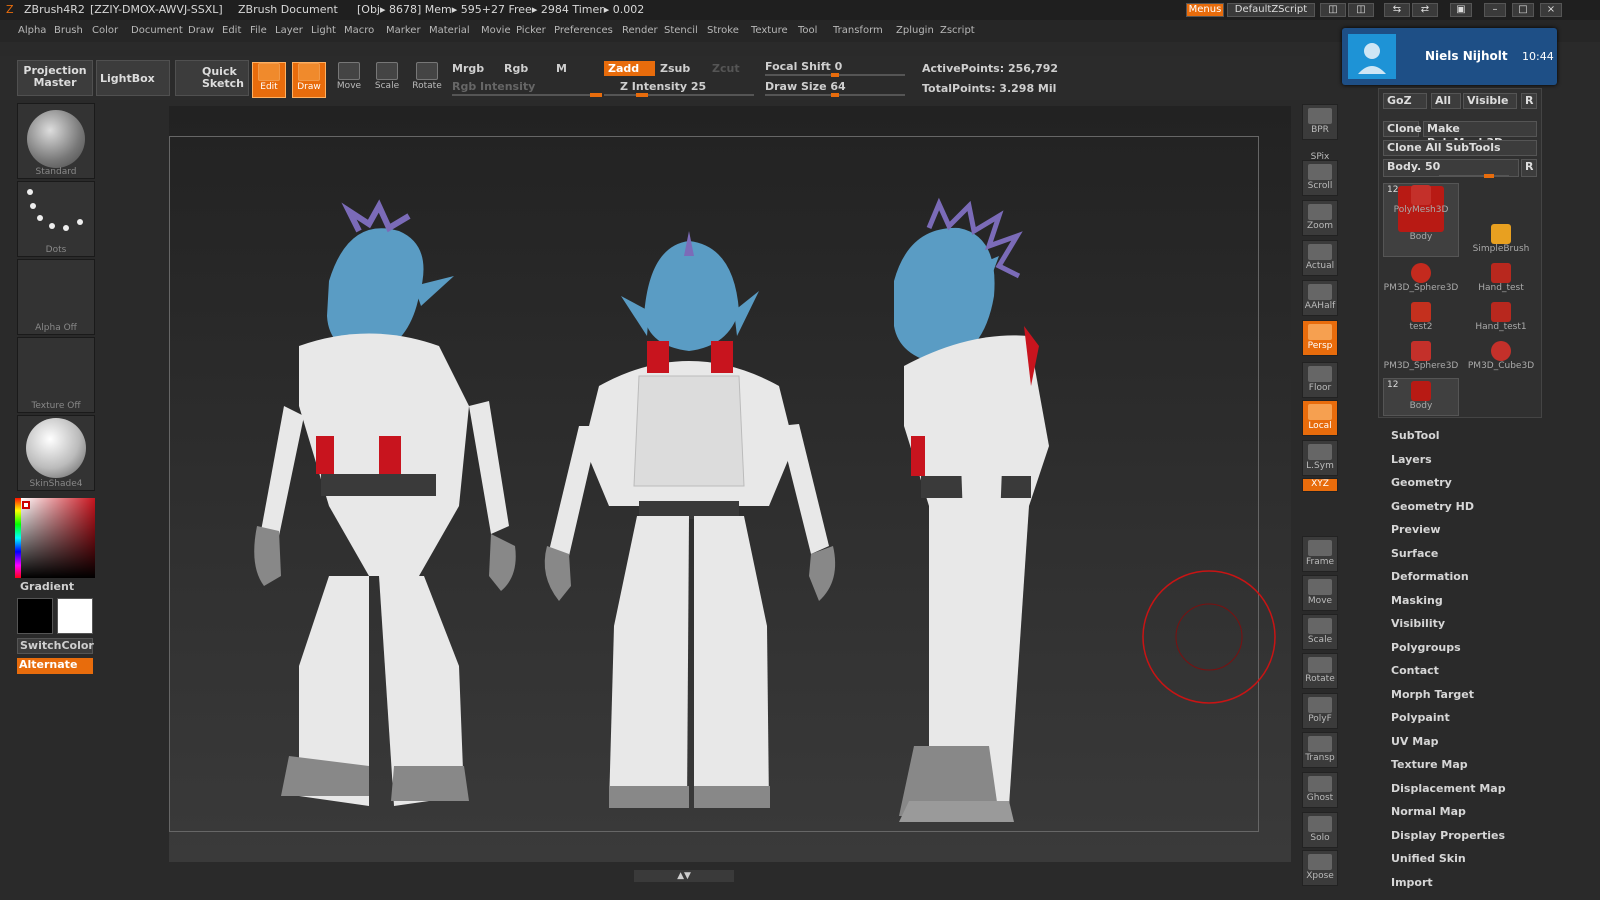  What do you see at coordinates (1320, 122) in the screenshot?
I see `tool-bpr-button: BPR` at bounding box center [1320, 122].